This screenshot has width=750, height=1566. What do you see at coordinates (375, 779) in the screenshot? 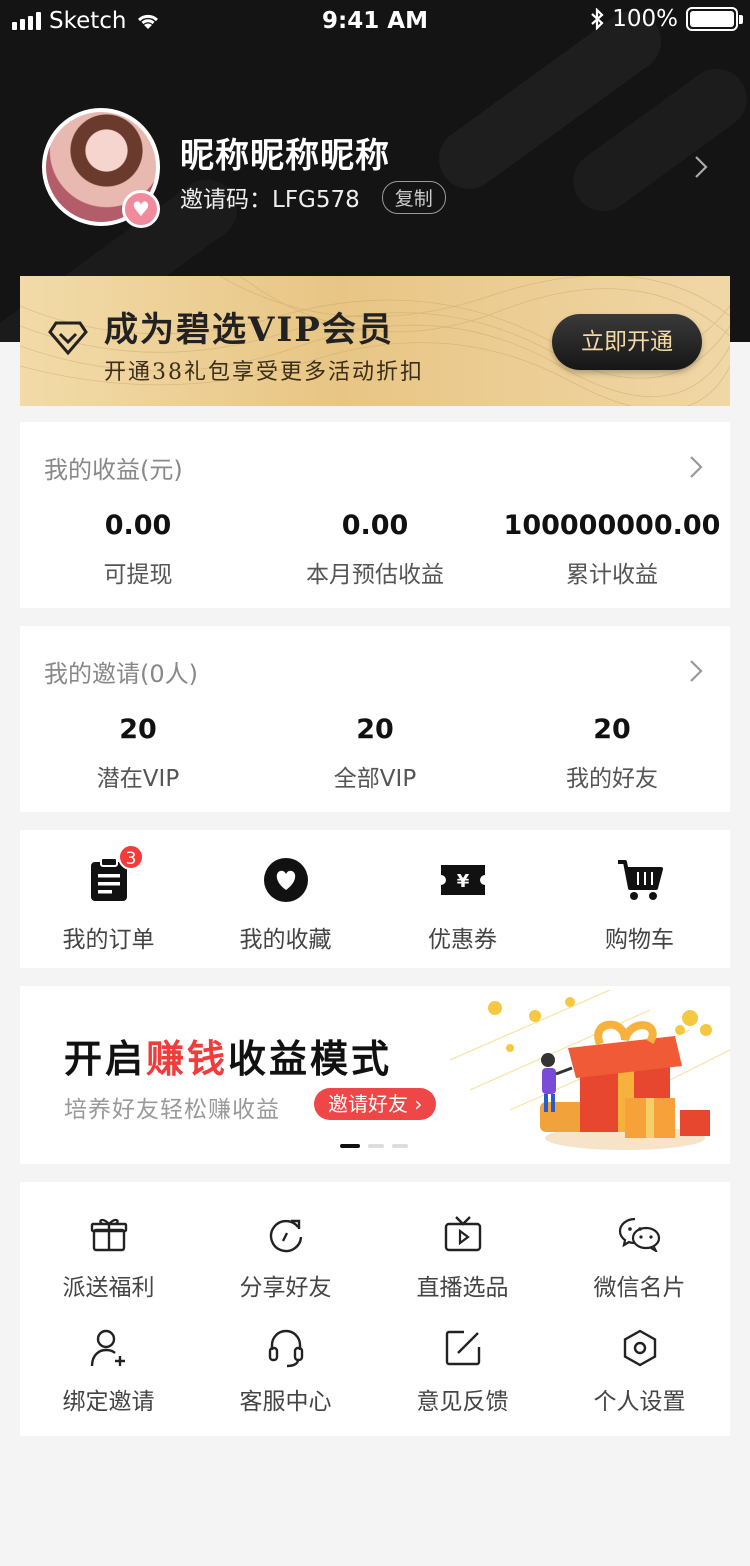
I see `stat-label: 全部VIP` at bounding box center [375, 779].